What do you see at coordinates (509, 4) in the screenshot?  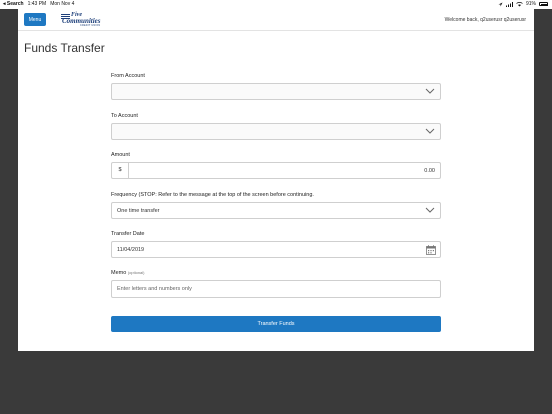 I see `signal-icon` at bounding box center [509, 4].